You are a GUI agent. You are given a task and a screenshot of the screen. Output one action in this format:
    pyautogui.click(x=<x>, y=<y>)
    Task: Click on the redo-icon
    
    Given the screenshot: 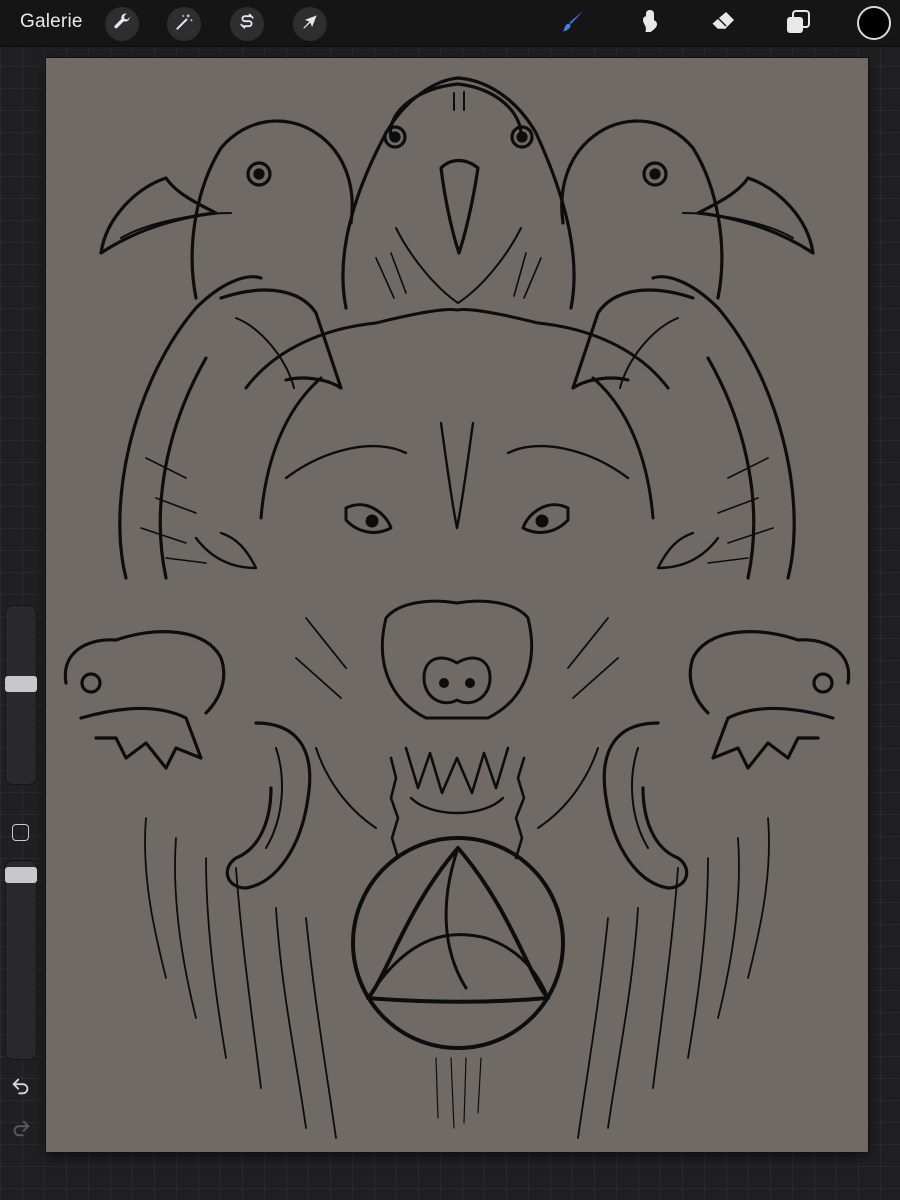 What is the action you would take?
    pyautogui.click(x=21, y=1130)
    